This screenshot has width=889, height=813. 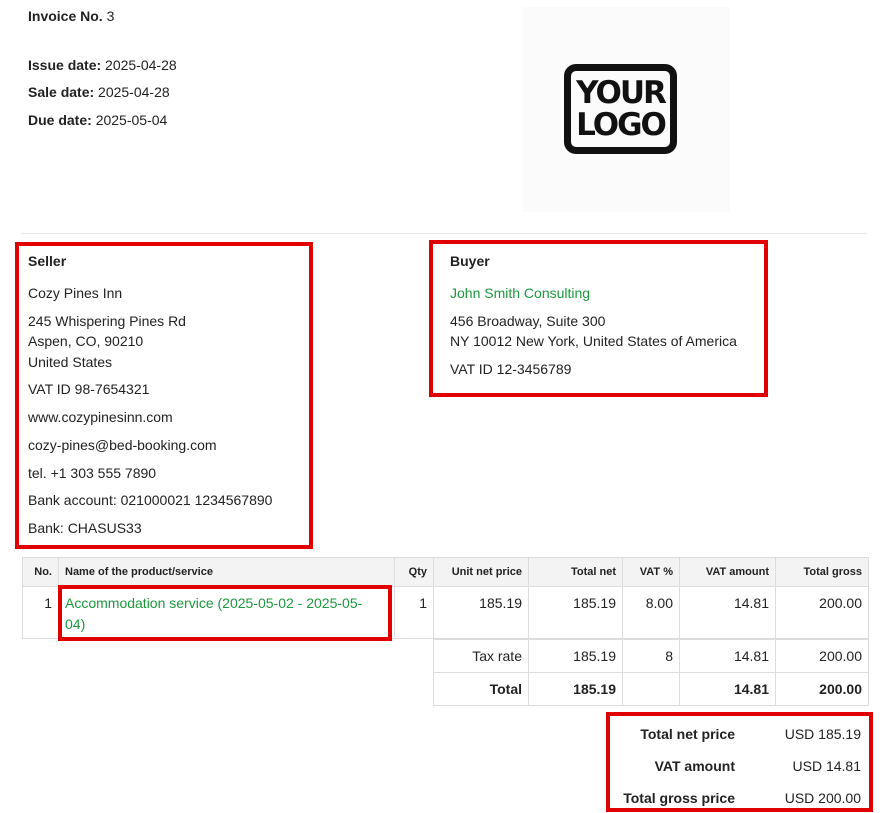 What do you see at coordinates (575, 689) in the screenshot?
I see `total-total-net: 185.19` at bounding box center [575, 689].